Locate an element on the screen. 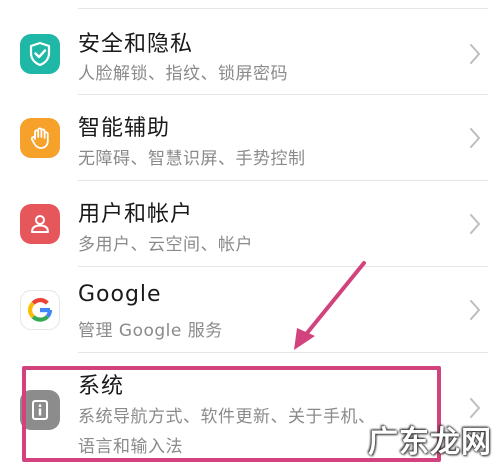  item-title: Google is located at coordinates (120, 294).